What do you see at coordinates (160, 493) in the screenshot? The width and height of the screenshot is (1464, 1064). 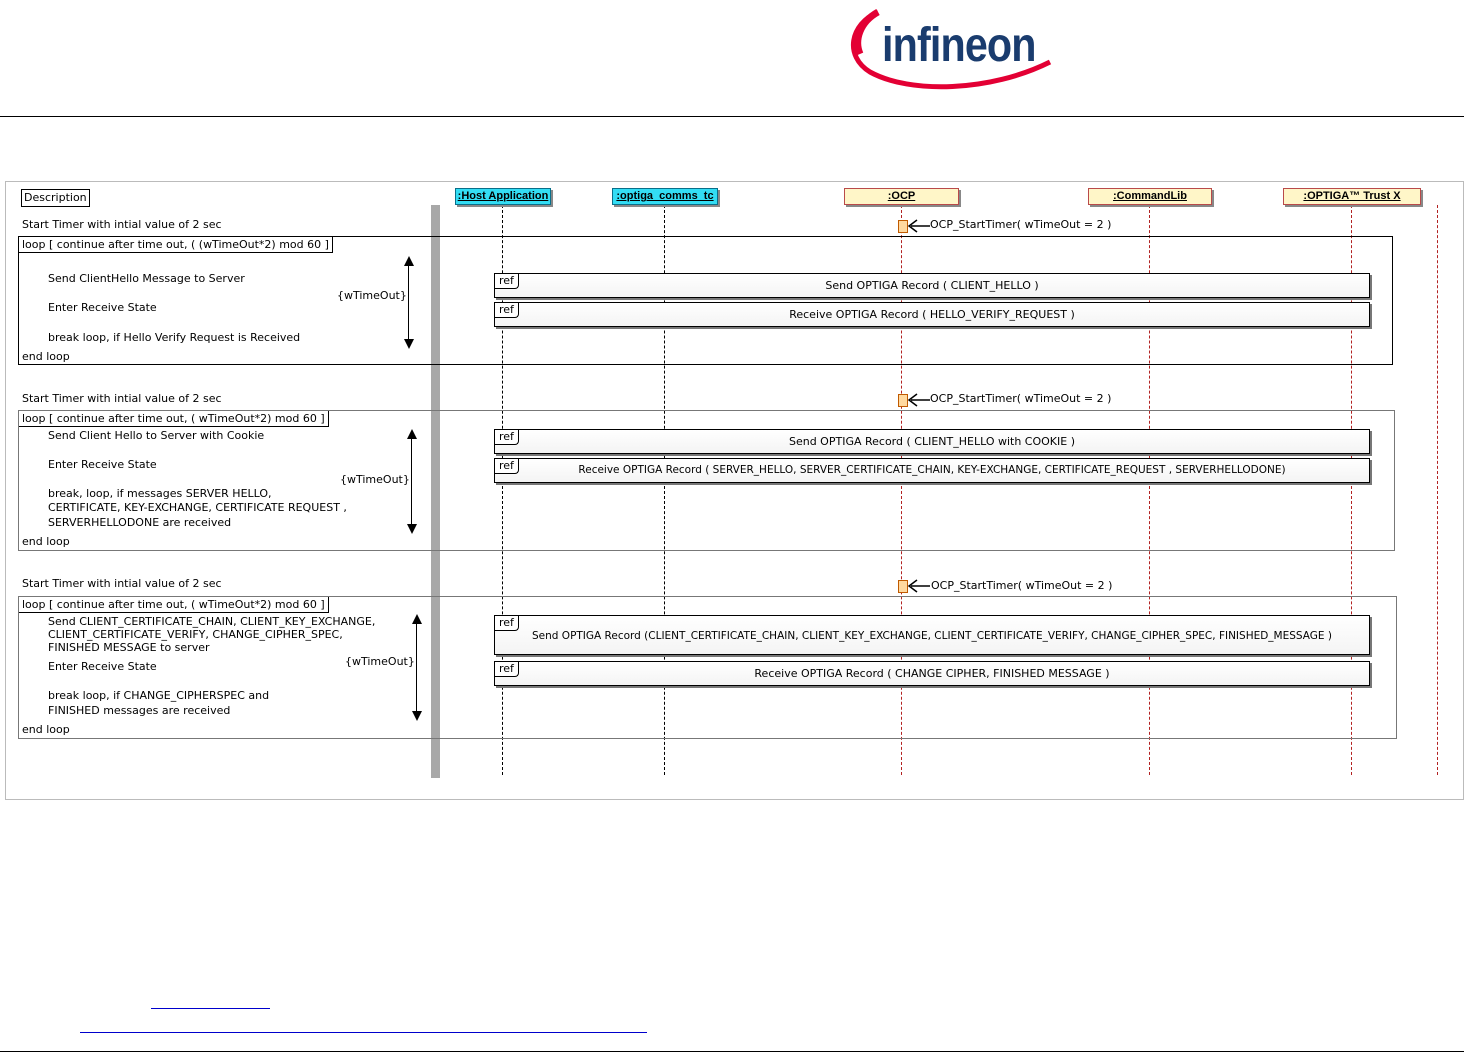 I see `step-2-3: break, loop, if messages SERVER HELLO,` at bounding box center [160, 493].